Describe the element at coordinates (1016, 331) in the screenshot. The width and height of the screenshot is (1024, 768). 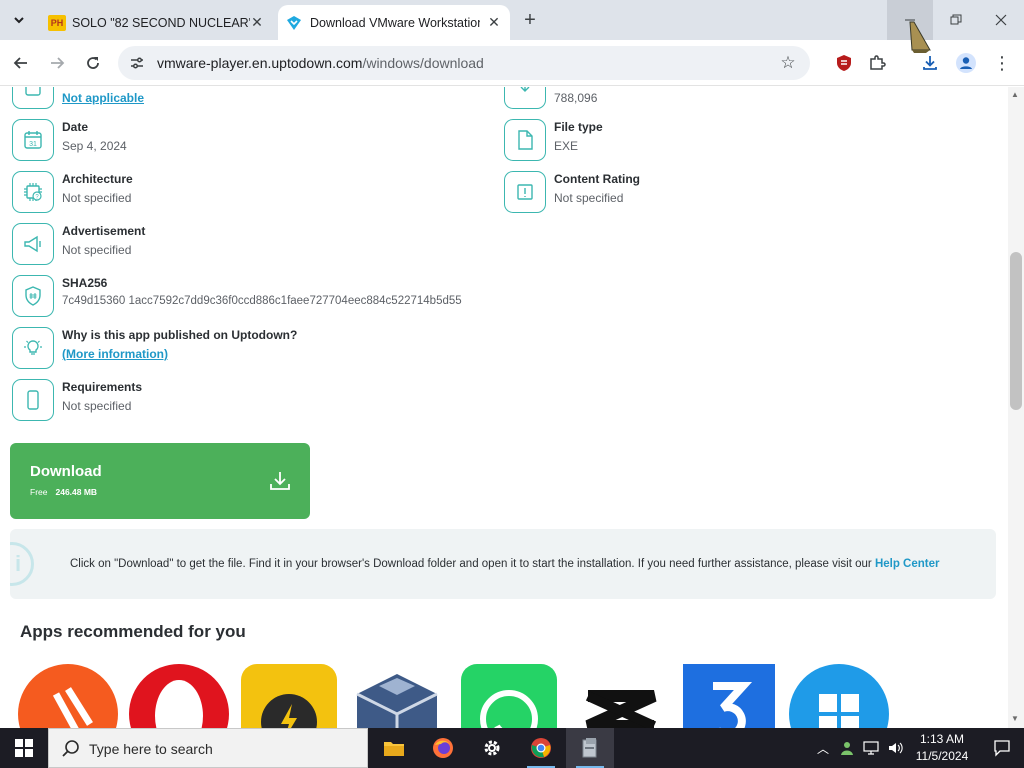
I see `scroll-thumb` at that location.